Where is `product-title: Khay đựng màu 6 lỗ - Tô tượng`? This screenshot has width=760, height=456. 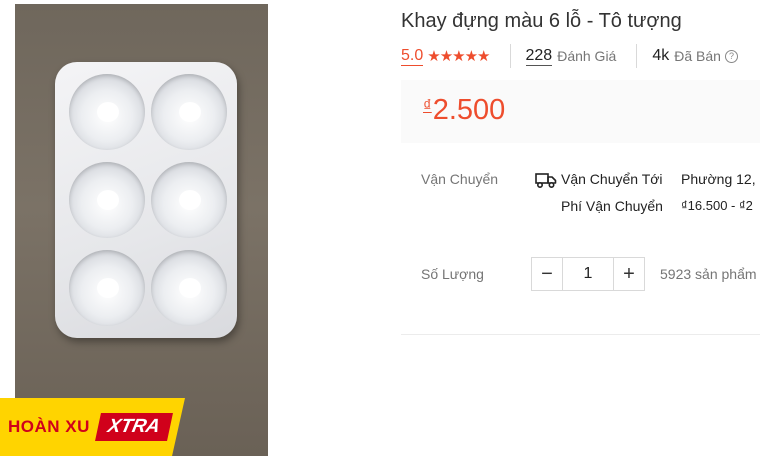 product-title: Khay đựng màu 6 lỗ - Tô tượng is located at coordinates (541, 21).